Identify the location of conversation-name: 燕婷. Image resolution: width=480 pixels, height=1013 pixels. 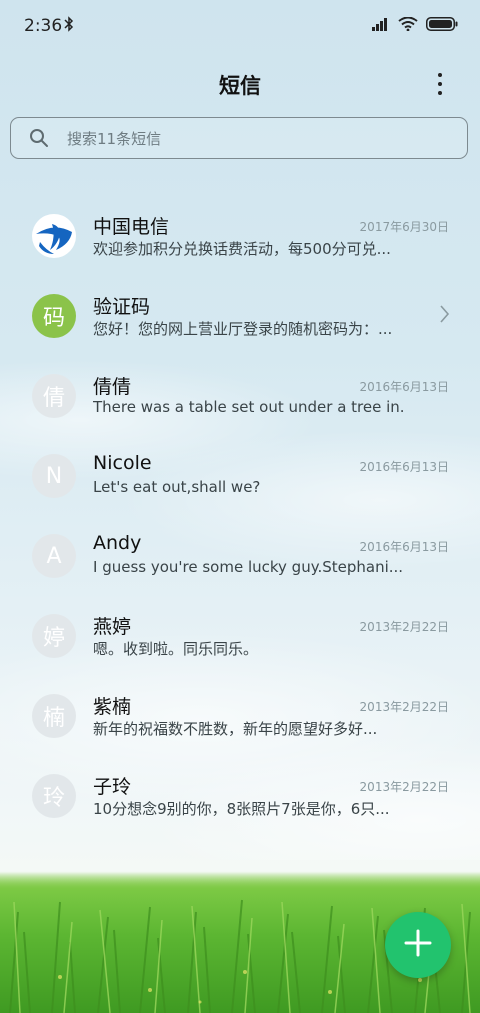
(112, 627).